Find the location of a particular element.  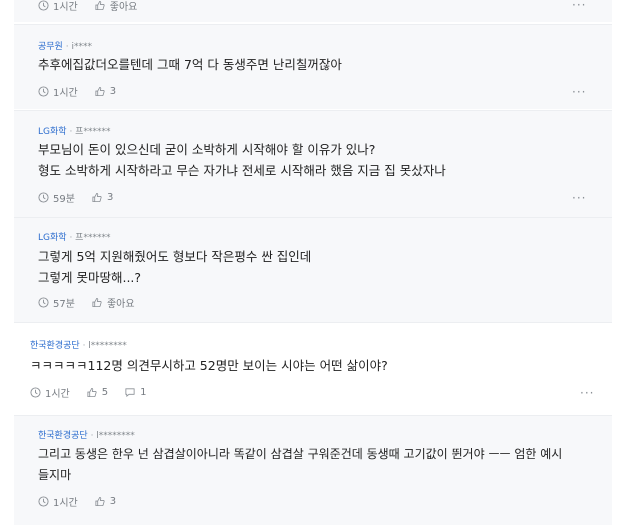

comment-text: ㅋㅋㅋㅋㅋ112명 의견무시하고 52명만 보이는 시야는 어떤 삶이야? is located at coordinates (209, 365).